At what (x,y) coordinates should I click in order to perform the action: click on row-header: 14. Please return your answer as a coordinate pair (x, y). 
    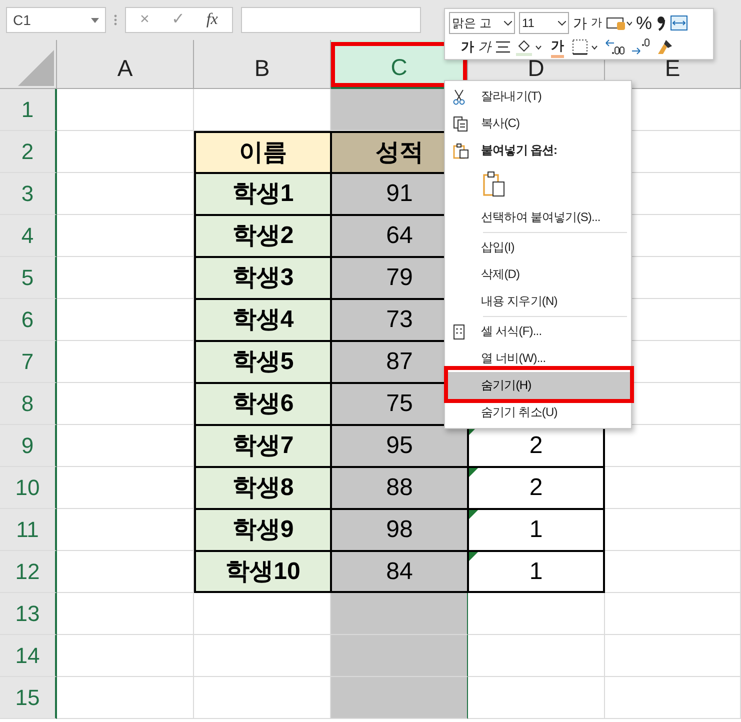
    Looking at the image, I should click on (28, 656).